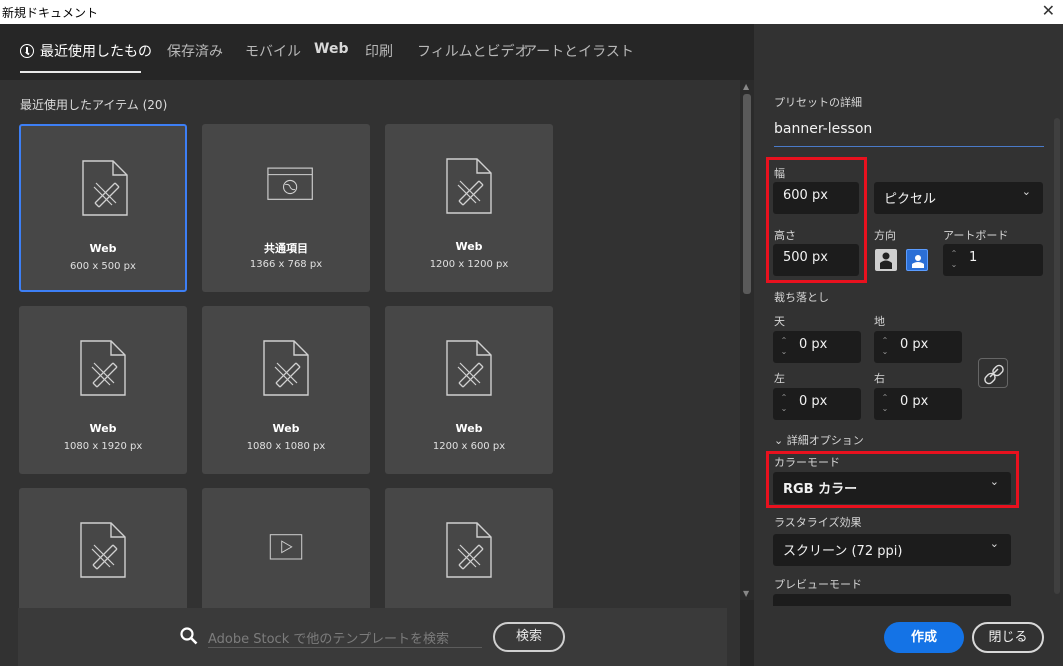  What do you see at coordinates (286, 264) in the screenshot?
I see `preset-size: 1366 x 768 px` at bounding box center [286, 264].